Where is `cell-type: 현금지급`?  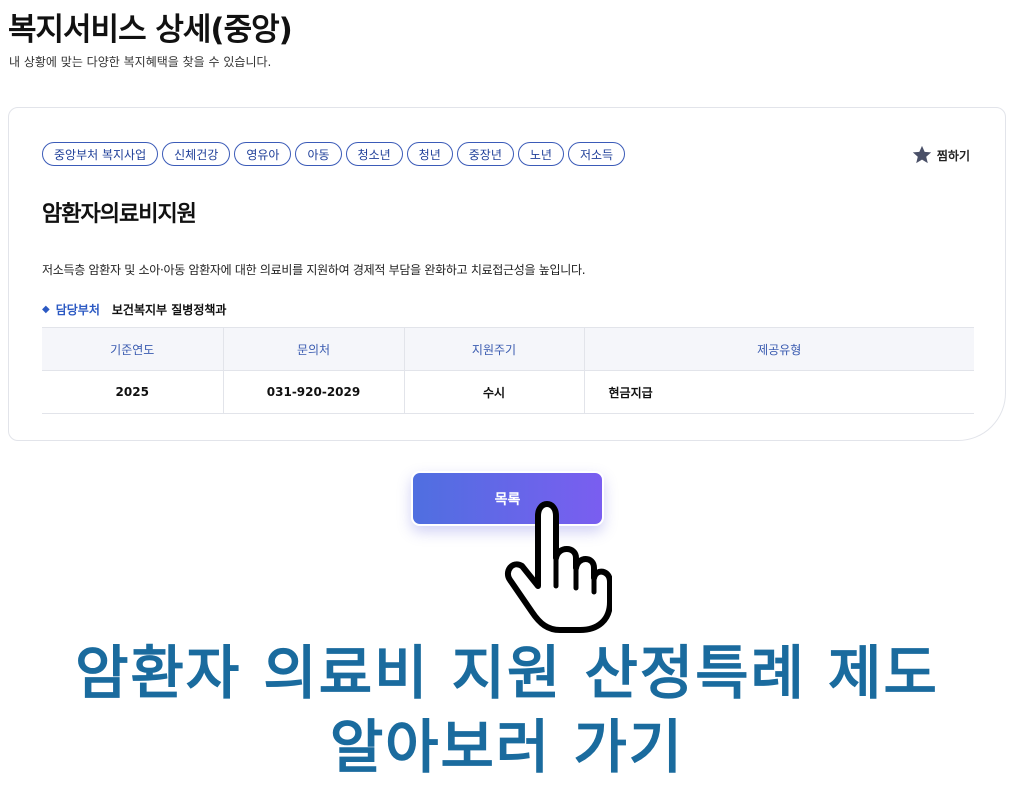
cell-type: 현금지급 is located at coordinates (779, 392).